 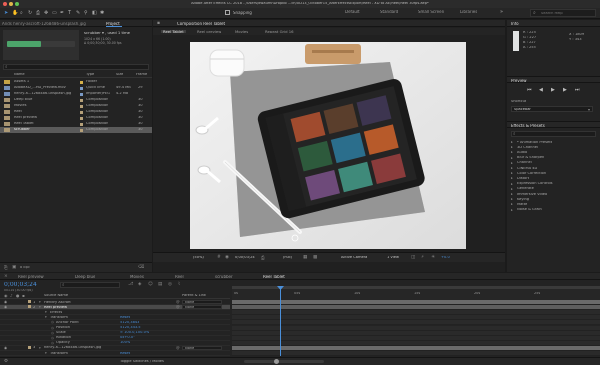 I want to click on property-row: ▾ Transform Reset, so click(x=115, y=354).